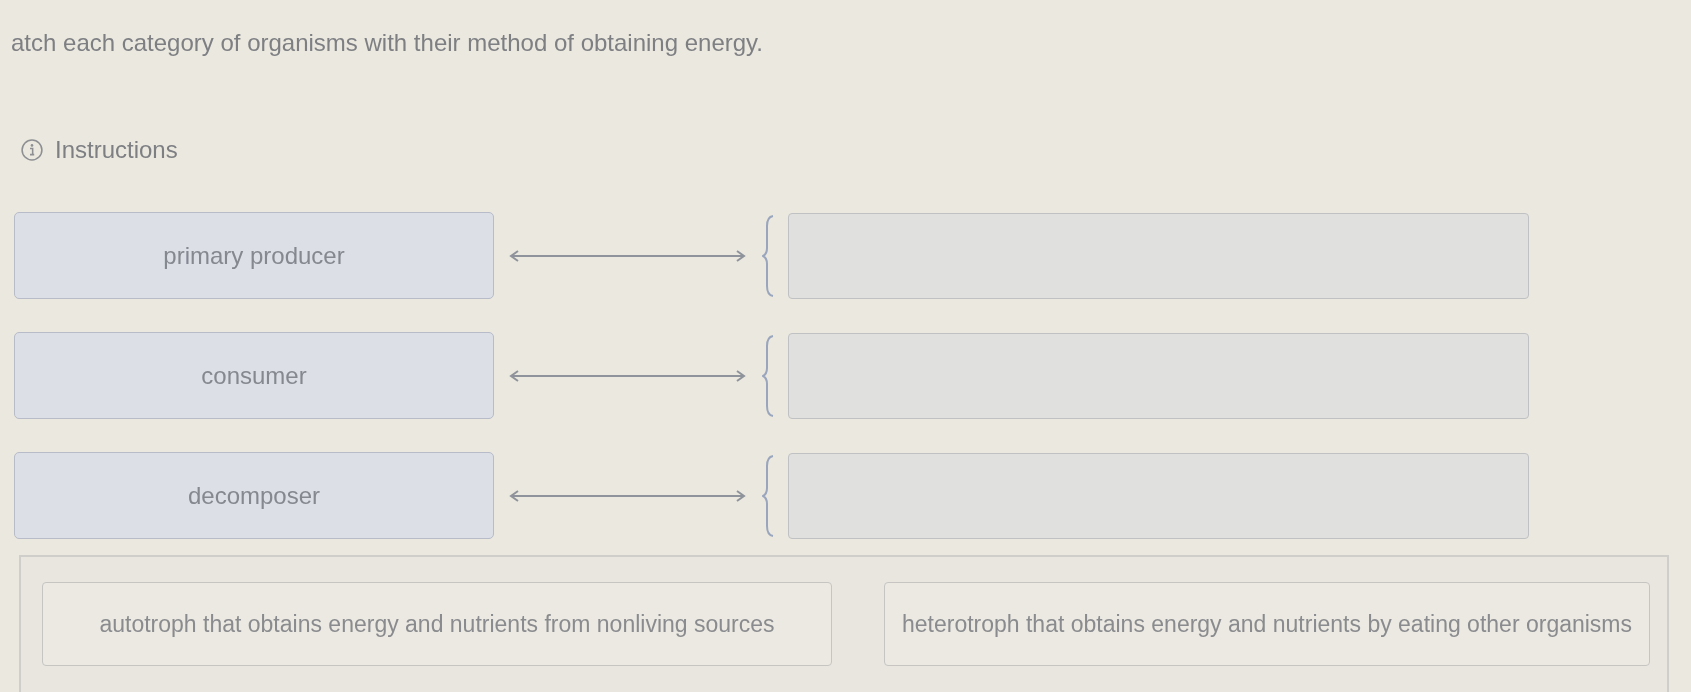 This screenshot has width=1691, height=692. What do you see at coordinates (387, 43) in the screenshot?
I see `question-prompt: atch each category of organisms with their method of obtaining energy.` at bounding box center [387, 43].